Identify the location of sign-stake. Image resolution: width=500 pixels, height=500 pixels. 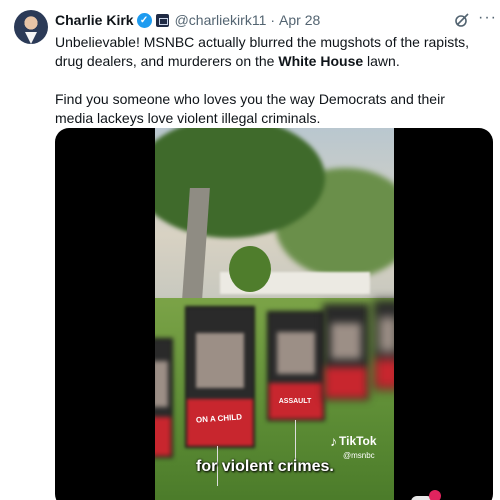
(295, 440).